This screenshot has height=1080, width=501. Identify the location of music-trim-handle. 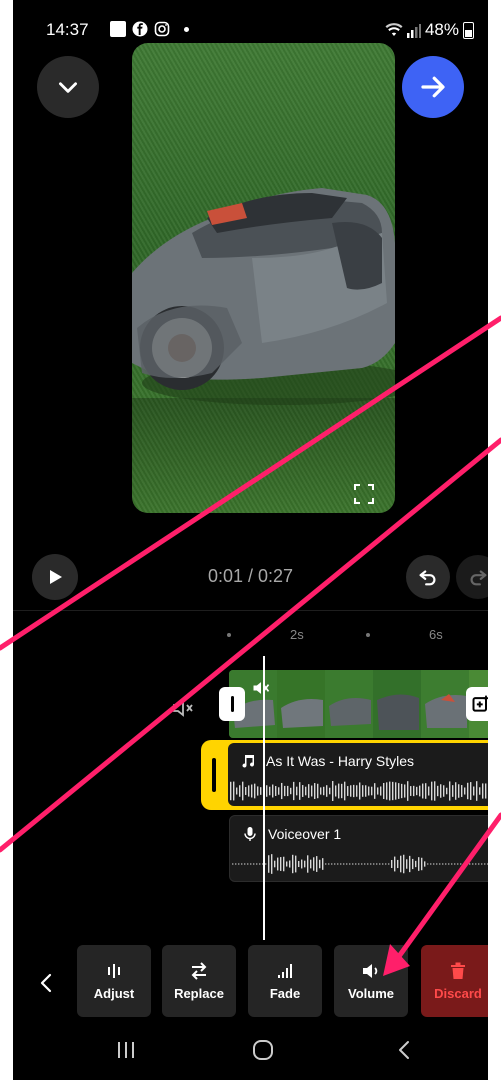
(214, 775).